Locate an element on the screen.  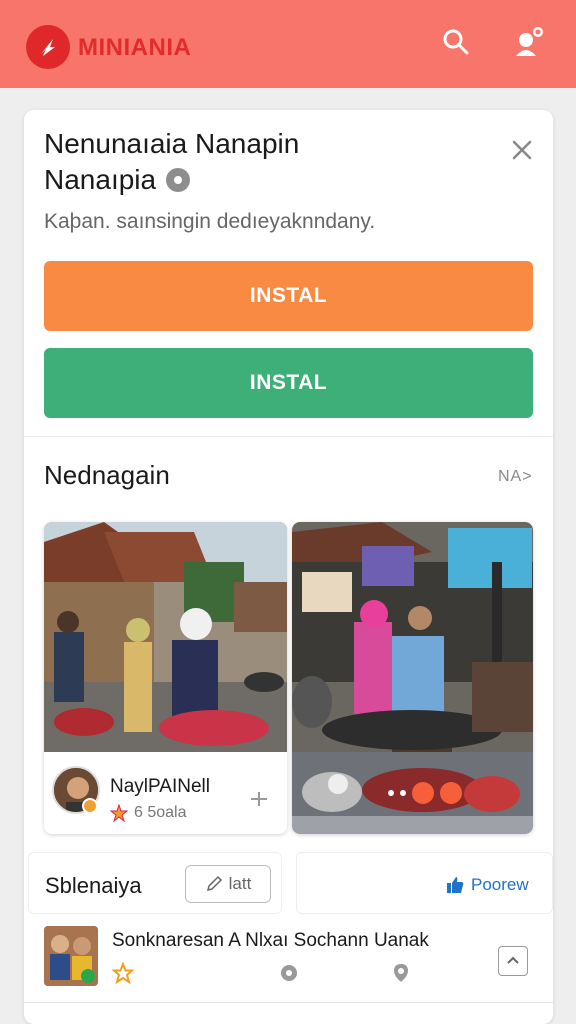
status-dot is located at coordinates (90, 806).